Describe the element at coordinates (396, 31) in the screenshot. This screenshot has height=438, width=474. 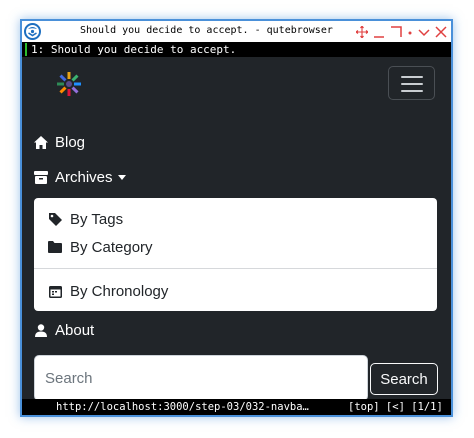
I see `maximize-icon` at that location.